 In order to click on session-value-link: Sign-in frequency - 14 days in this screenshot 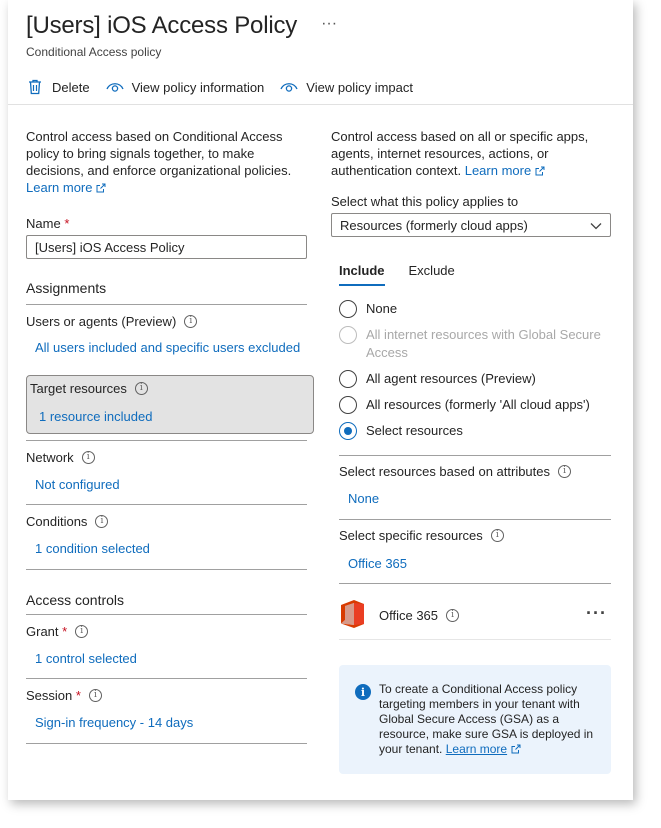, I will do `click(114, 722)`.